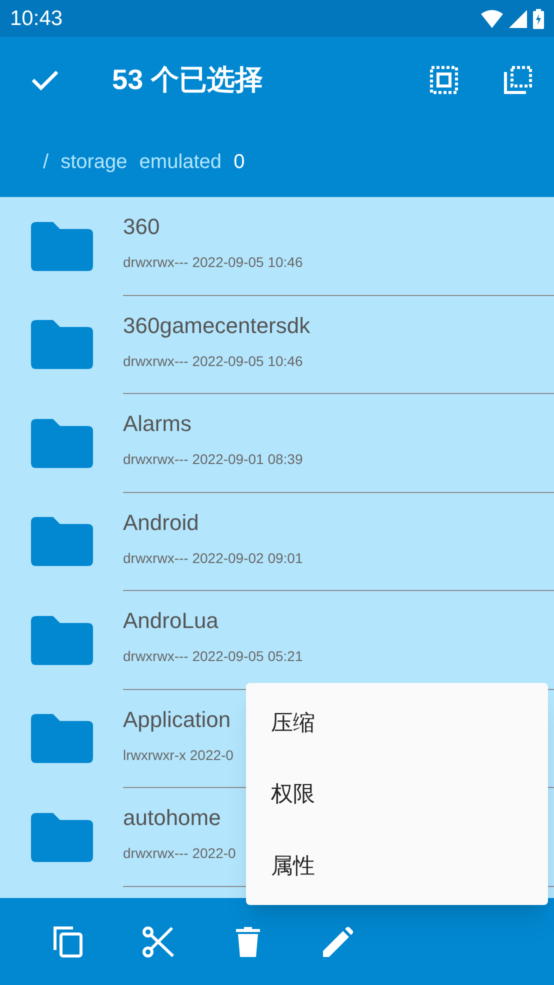 Image resolution: width=554 pixels, height=985 pixels. I want to click on battery-icon, so click(538, 18).